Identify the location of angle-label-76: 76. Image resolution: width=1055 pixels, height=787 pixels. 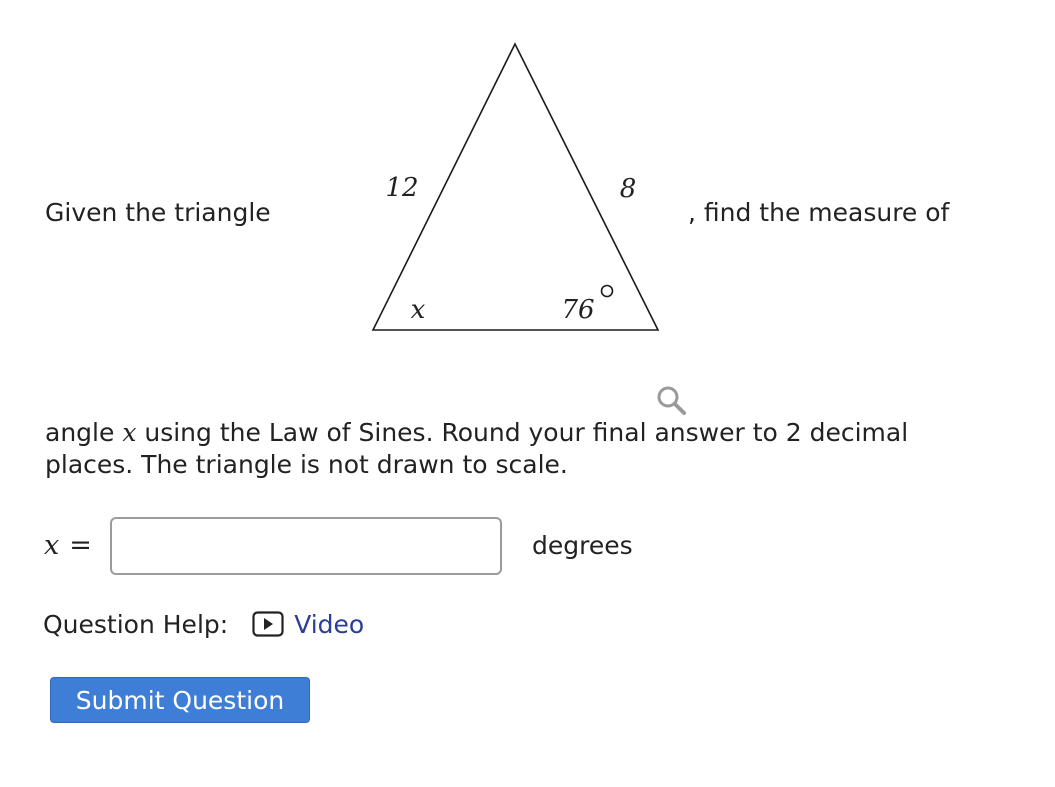
(577, 310).